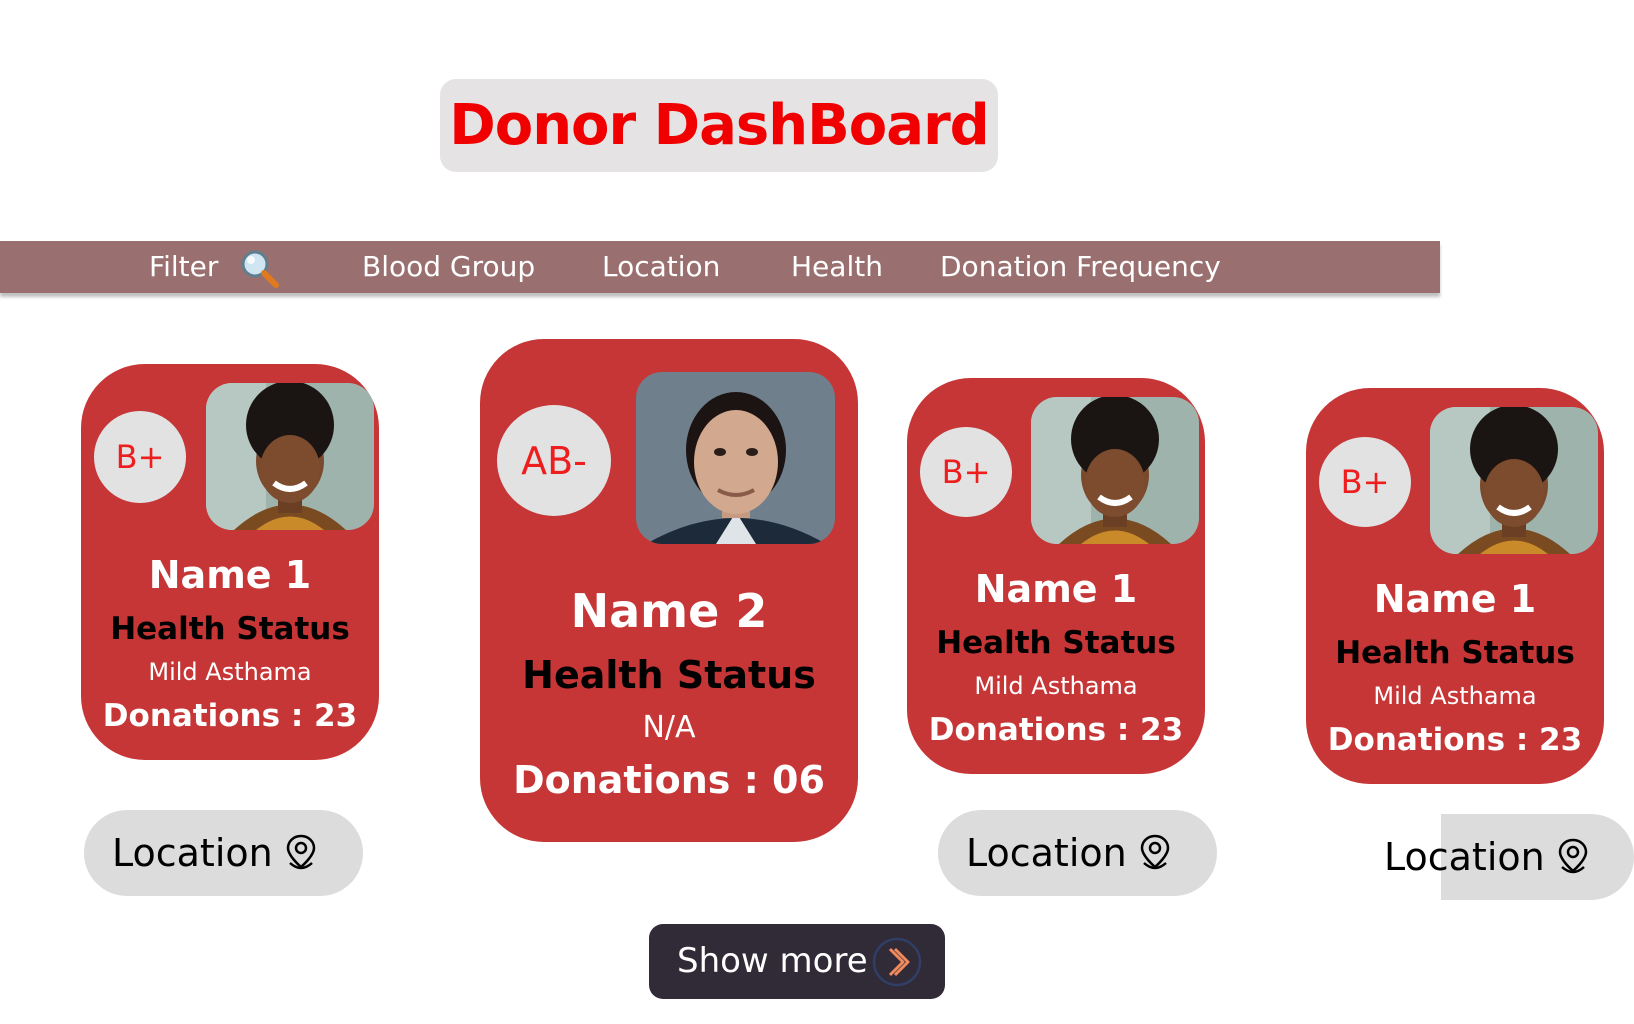  I want to click on donor-name: Name 2, so click(669, 611).